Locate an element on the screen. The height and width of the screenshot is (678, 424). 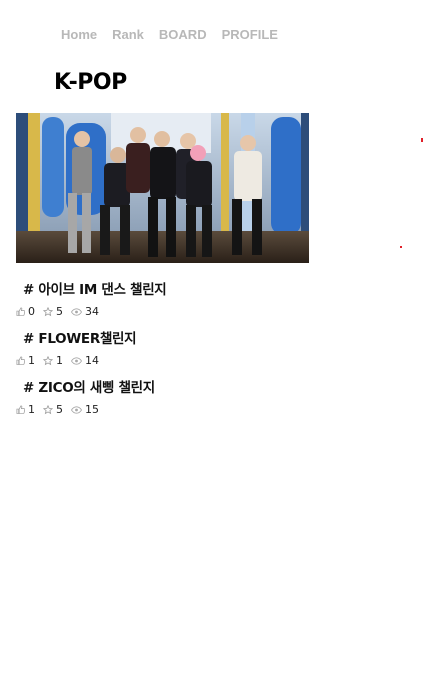
star-count: 1 is located at coordinates (53, 360).